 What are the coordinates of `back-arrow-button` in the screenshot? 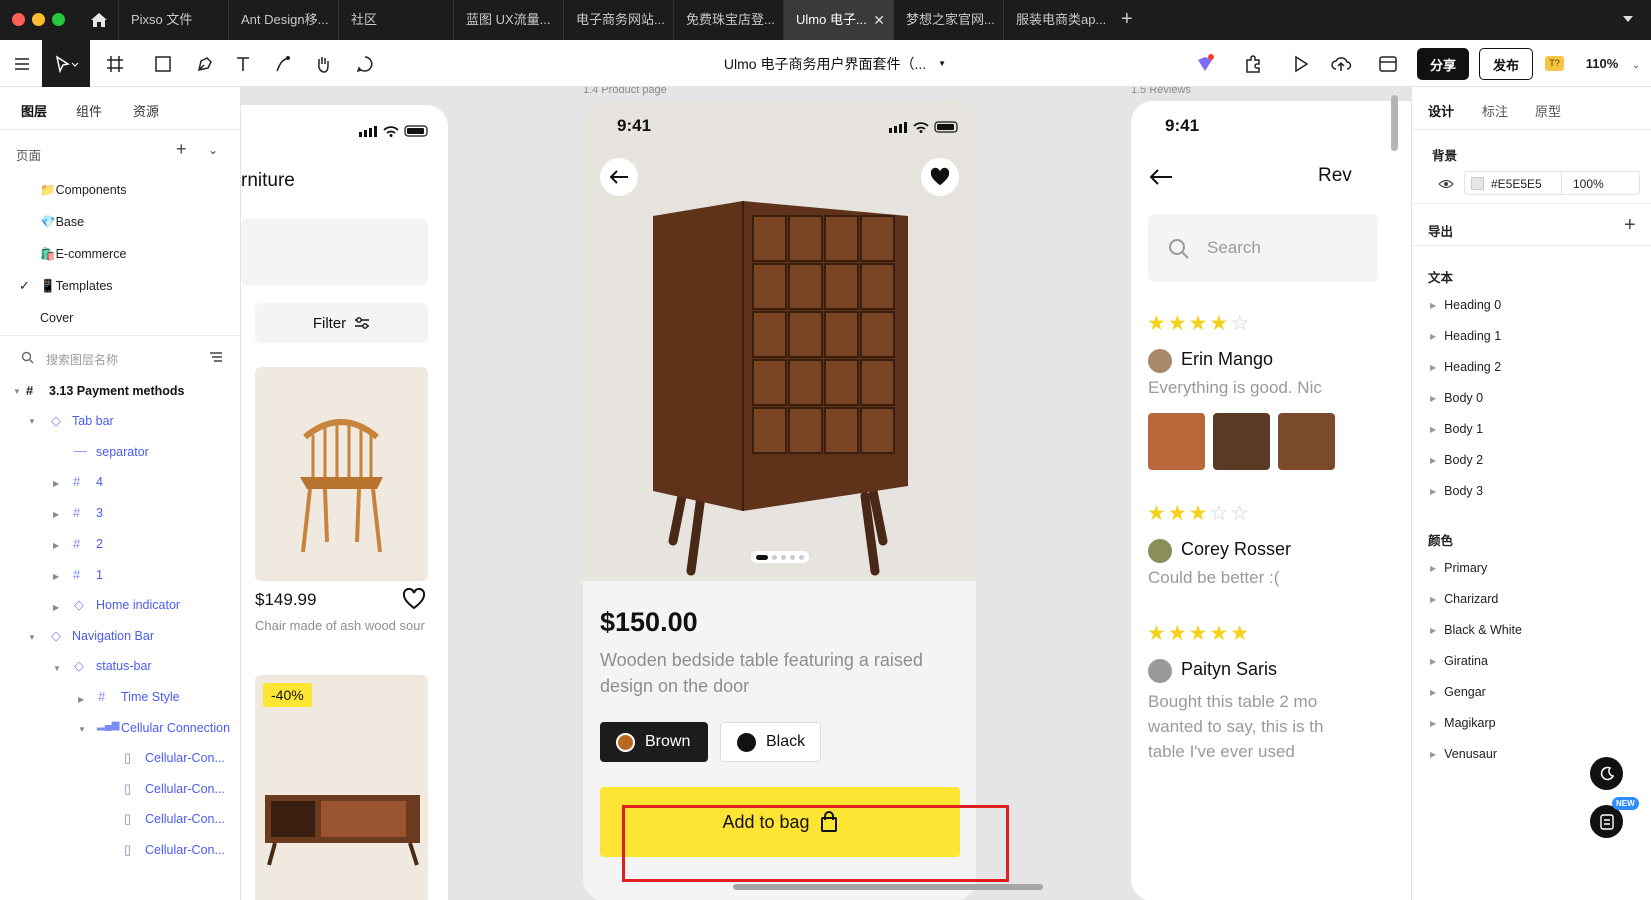 It's located at (619, 177).